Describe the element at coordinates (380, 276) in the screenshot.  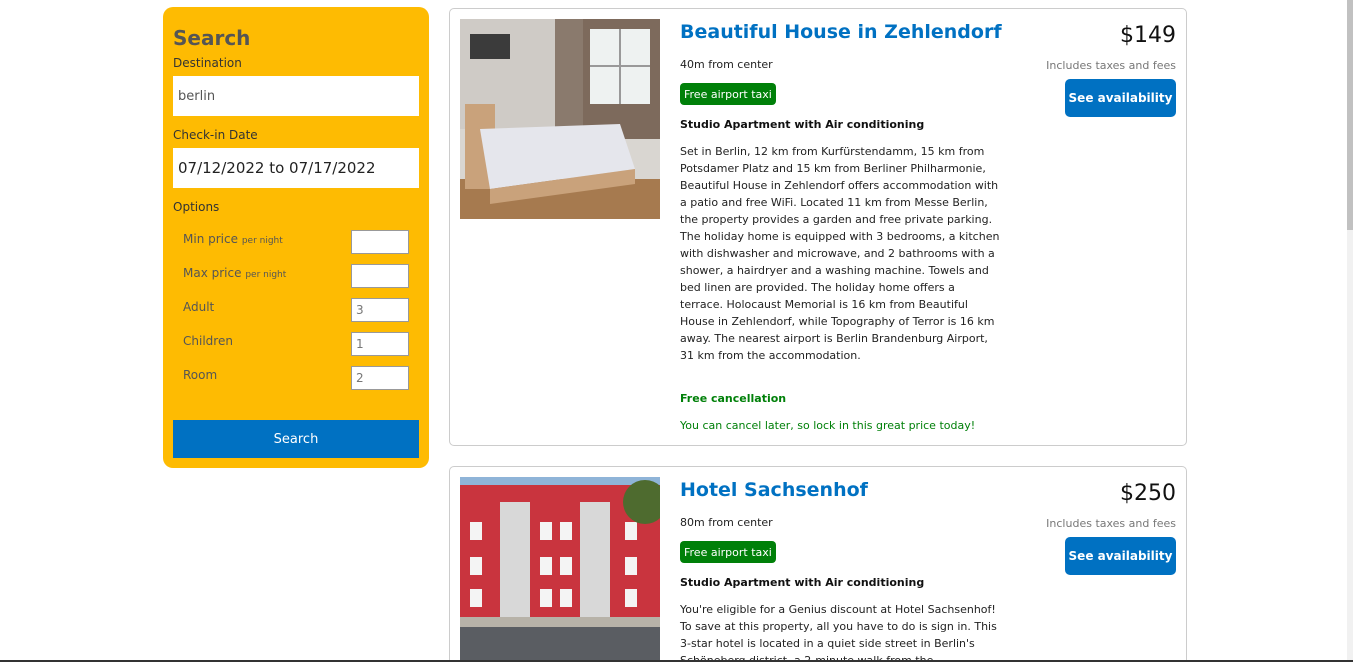
I see `max-price-input` at that location.